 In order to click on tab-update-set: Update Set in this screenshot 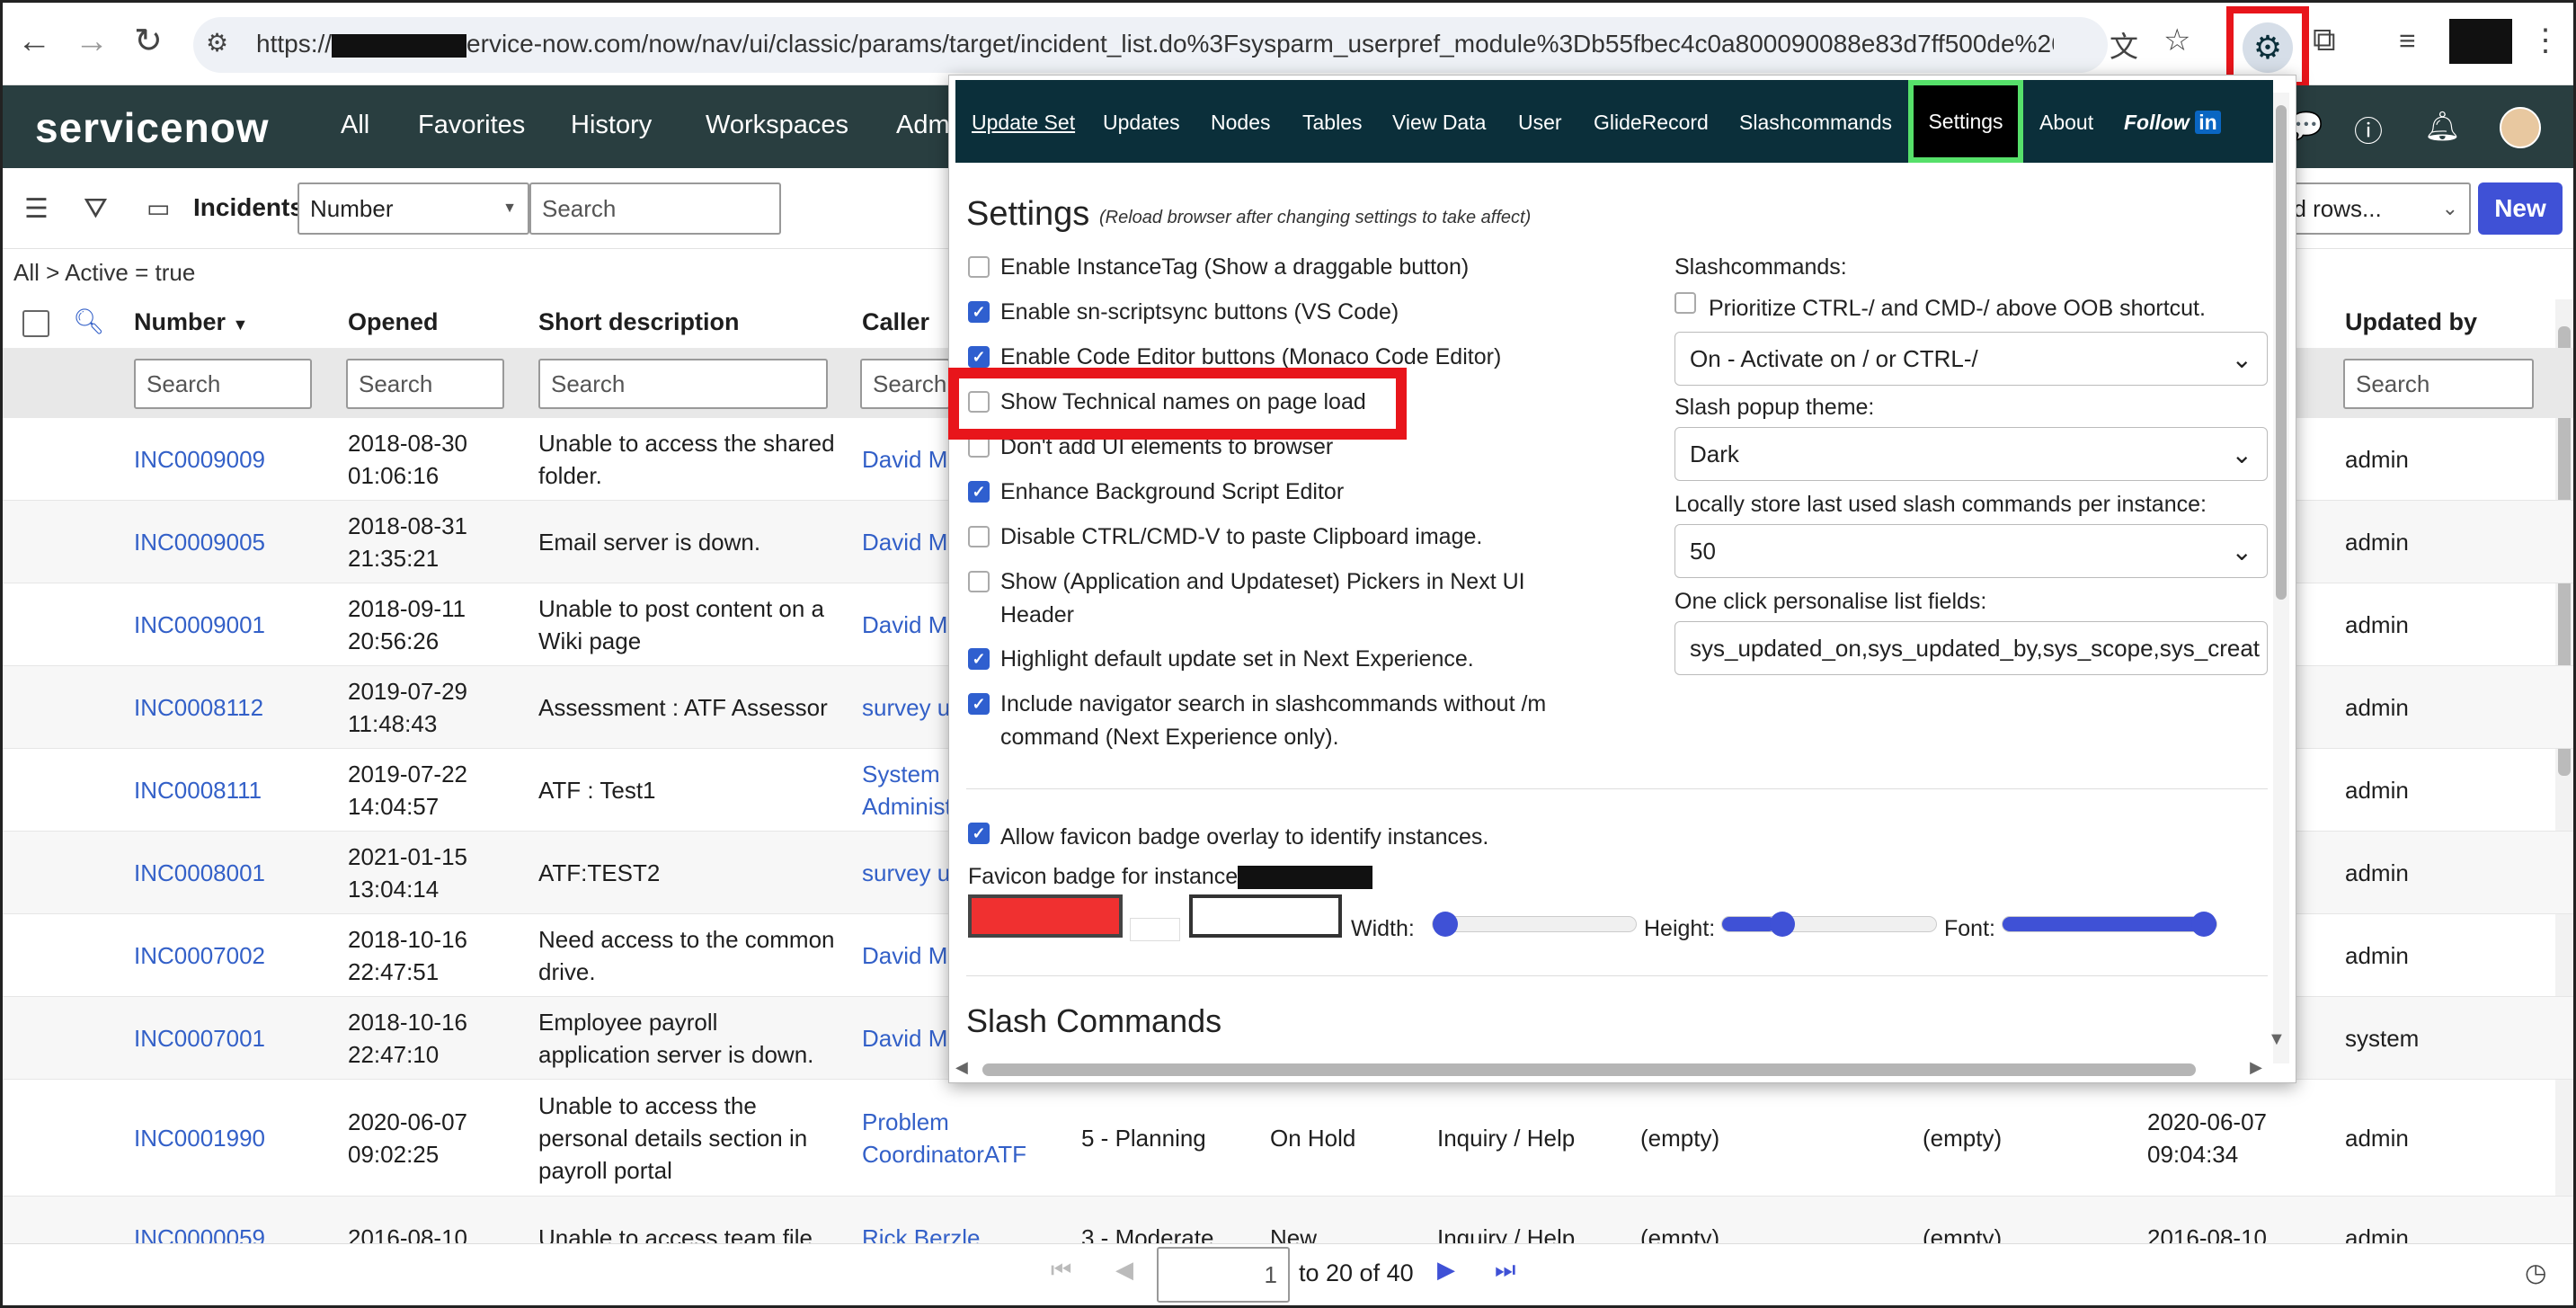, I will do `click(1023, 123)`.